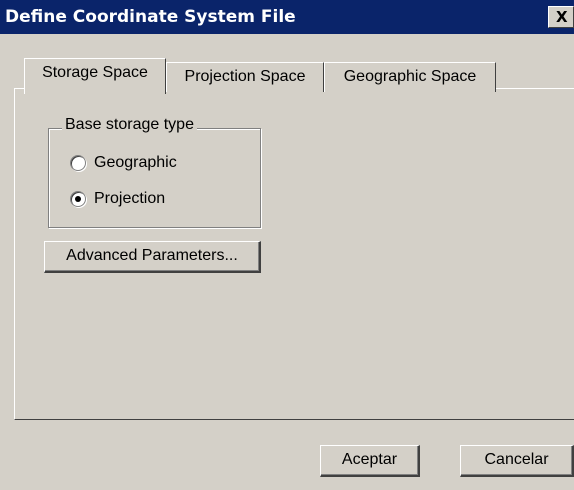 This screenshot has height=490, width=574. What do you see at coordinates (150, 17) in the screenshot?
I see `window-title: Define Coordinate System File` at bounding box center [150, 17].